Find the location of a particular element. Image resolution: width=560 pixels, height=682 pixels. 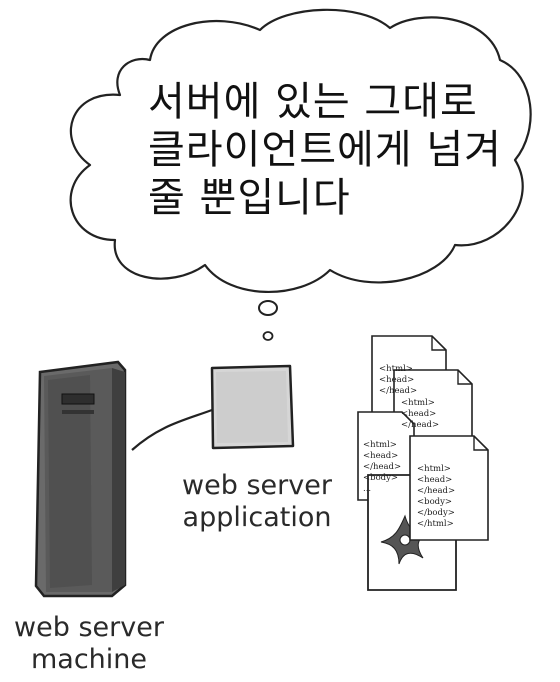

thought-dot-small is located at coordinates (268, 336).